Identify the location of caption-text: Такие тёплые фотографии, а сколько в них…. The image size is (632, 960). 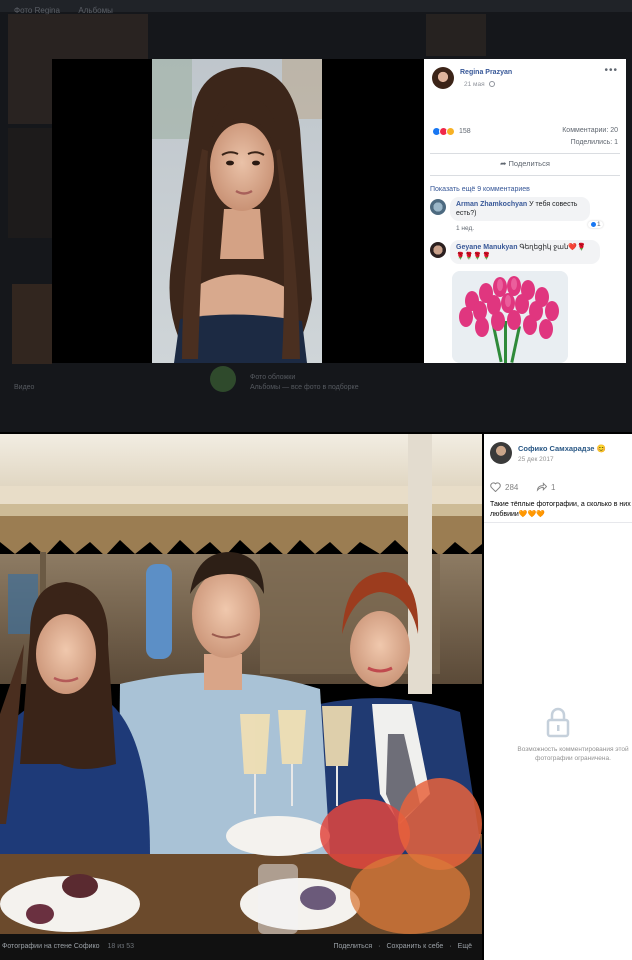
(560, 509).